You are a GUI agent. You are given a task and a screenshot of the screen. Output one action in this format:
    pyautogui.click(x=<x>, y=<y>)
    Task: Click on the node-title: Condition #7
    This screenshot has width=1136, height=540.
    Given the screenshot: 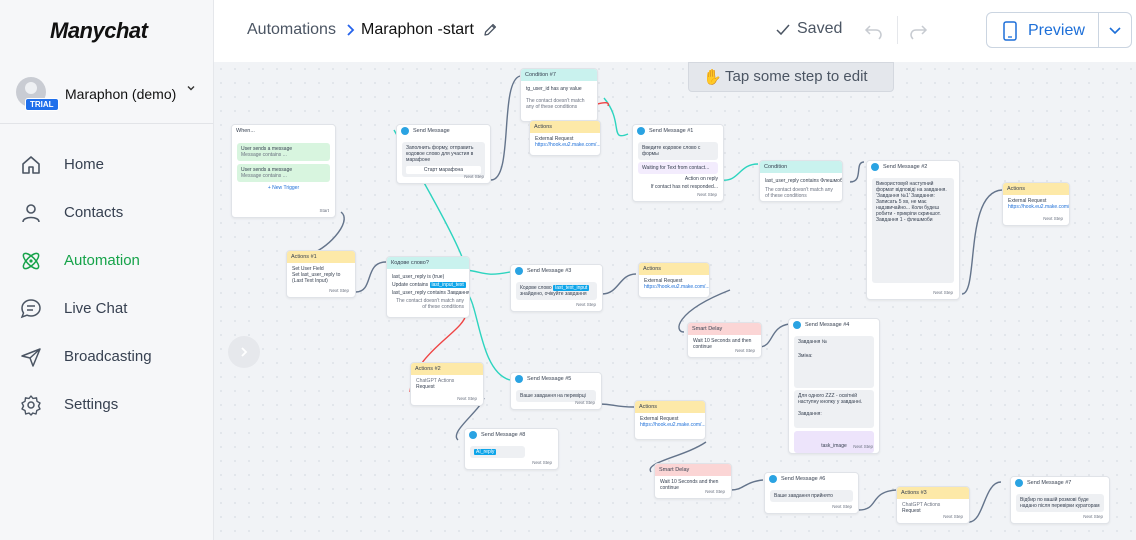 What is the action you would take?
    pyautogui.click(x=559, y=75)
    